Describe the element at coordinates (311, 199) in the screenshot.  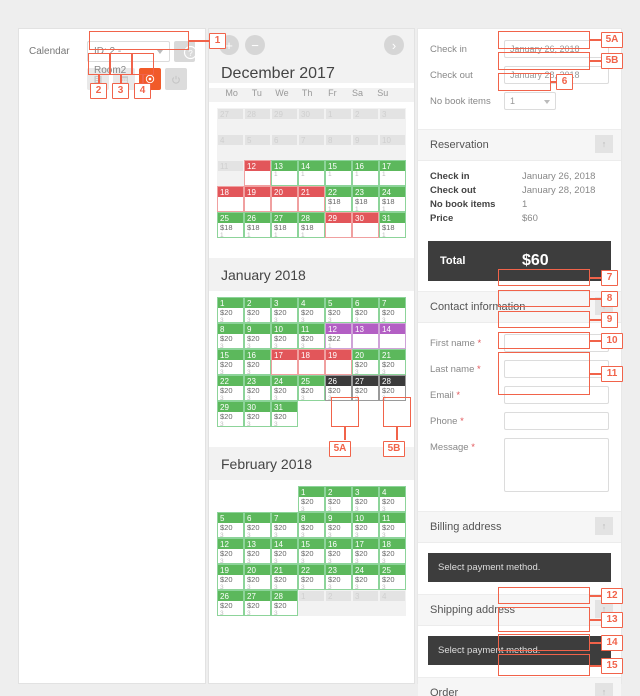
I see `calendar-day-cell: 21` at that location.